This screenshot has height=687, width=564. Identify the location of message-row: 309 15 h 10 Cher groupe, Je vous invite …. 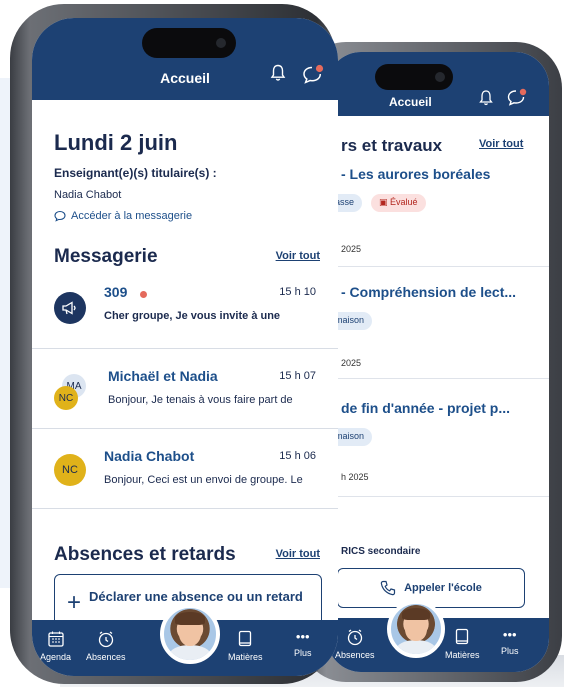
(185, 311).